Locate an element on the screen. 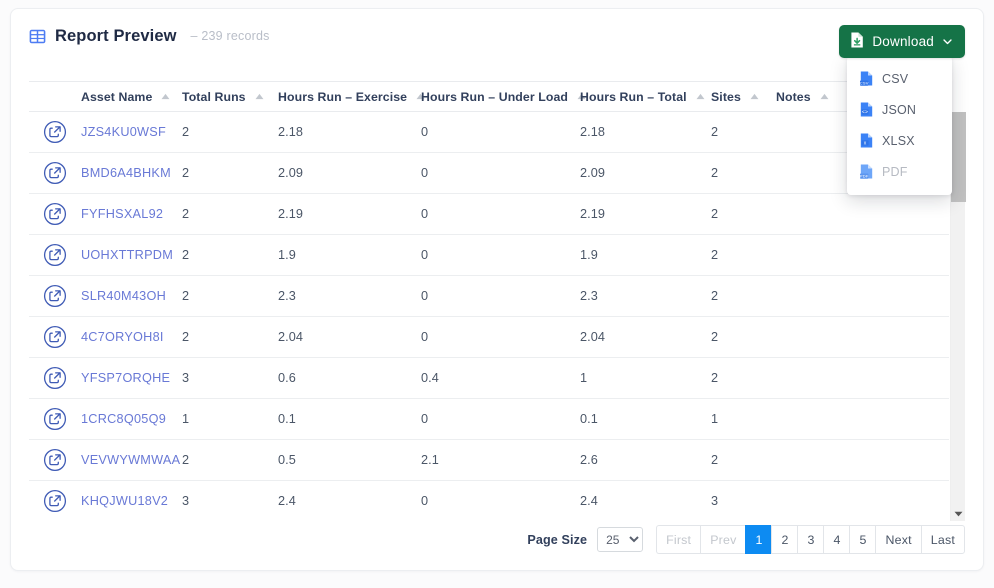  scrollbar-thumb is located at coordinates (958, 157).